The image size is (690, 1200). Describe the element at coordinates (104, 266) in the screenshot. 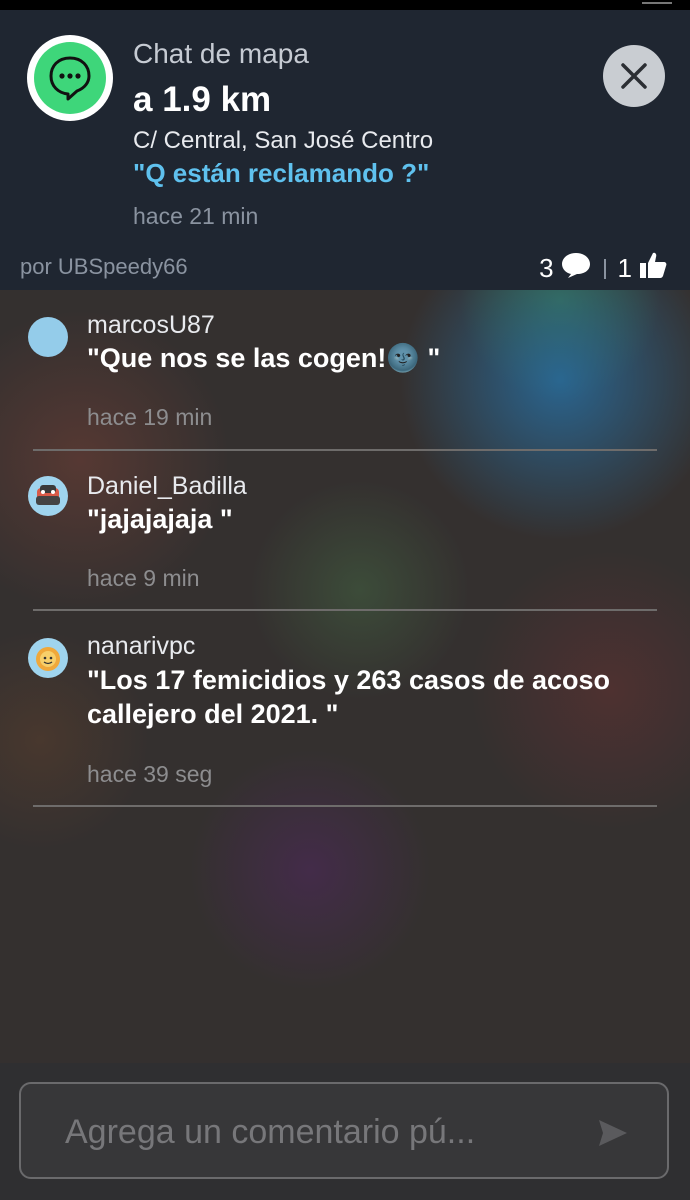

I see `author-label: por UBSpeedy66` at that location.